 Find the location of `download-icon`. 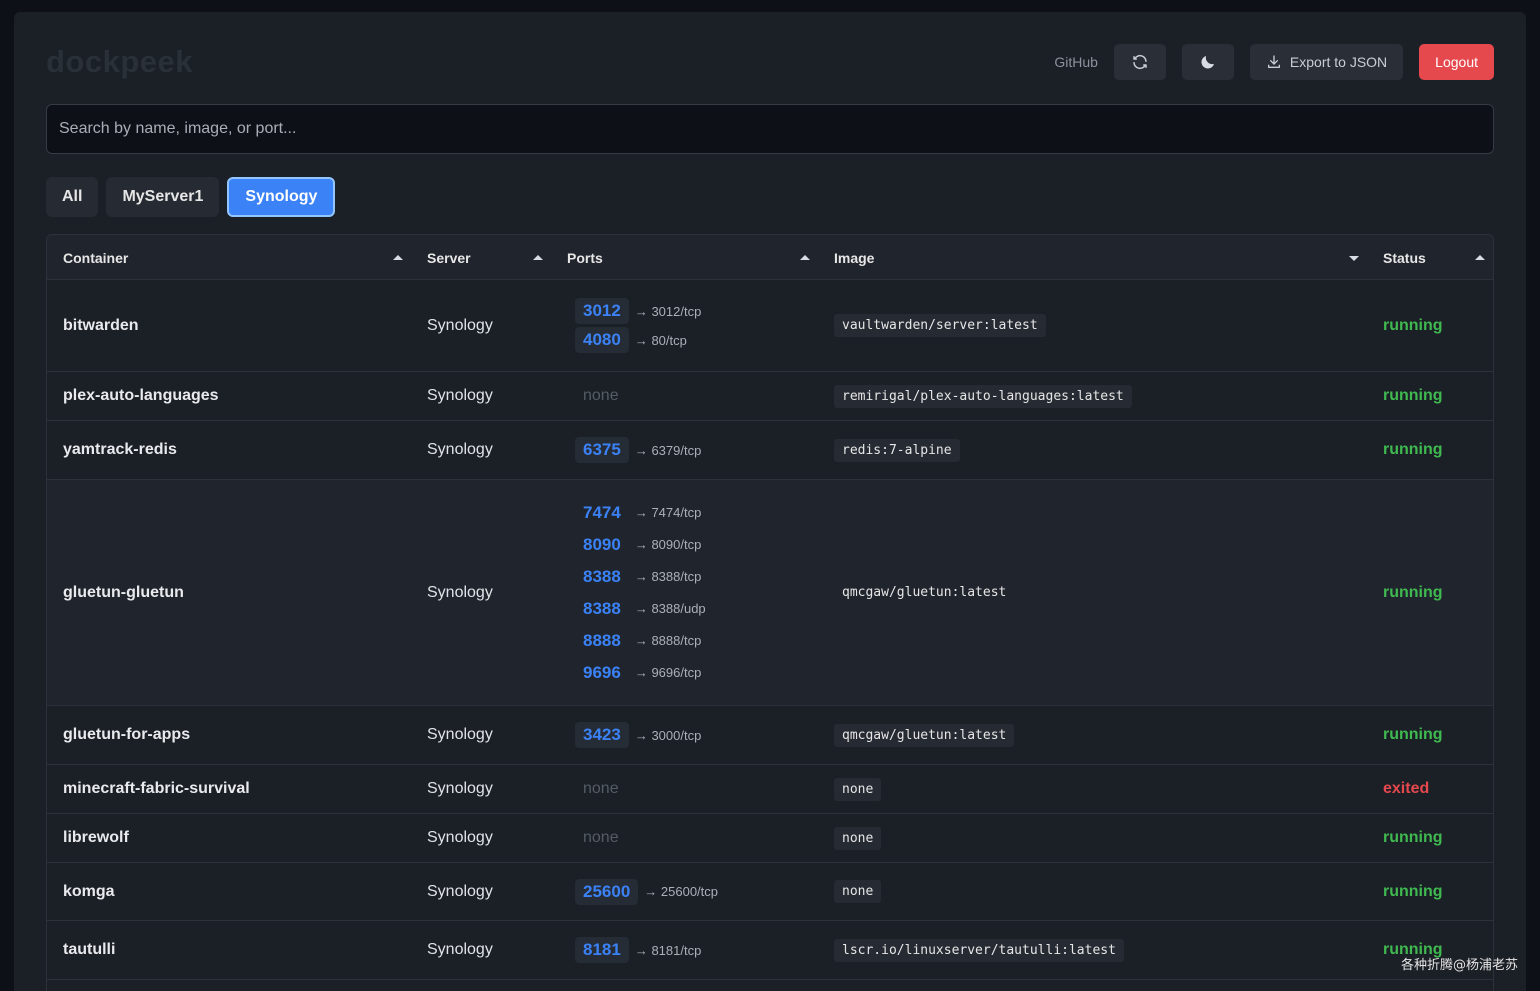

download-icon is located at coordinates (1273, 61).